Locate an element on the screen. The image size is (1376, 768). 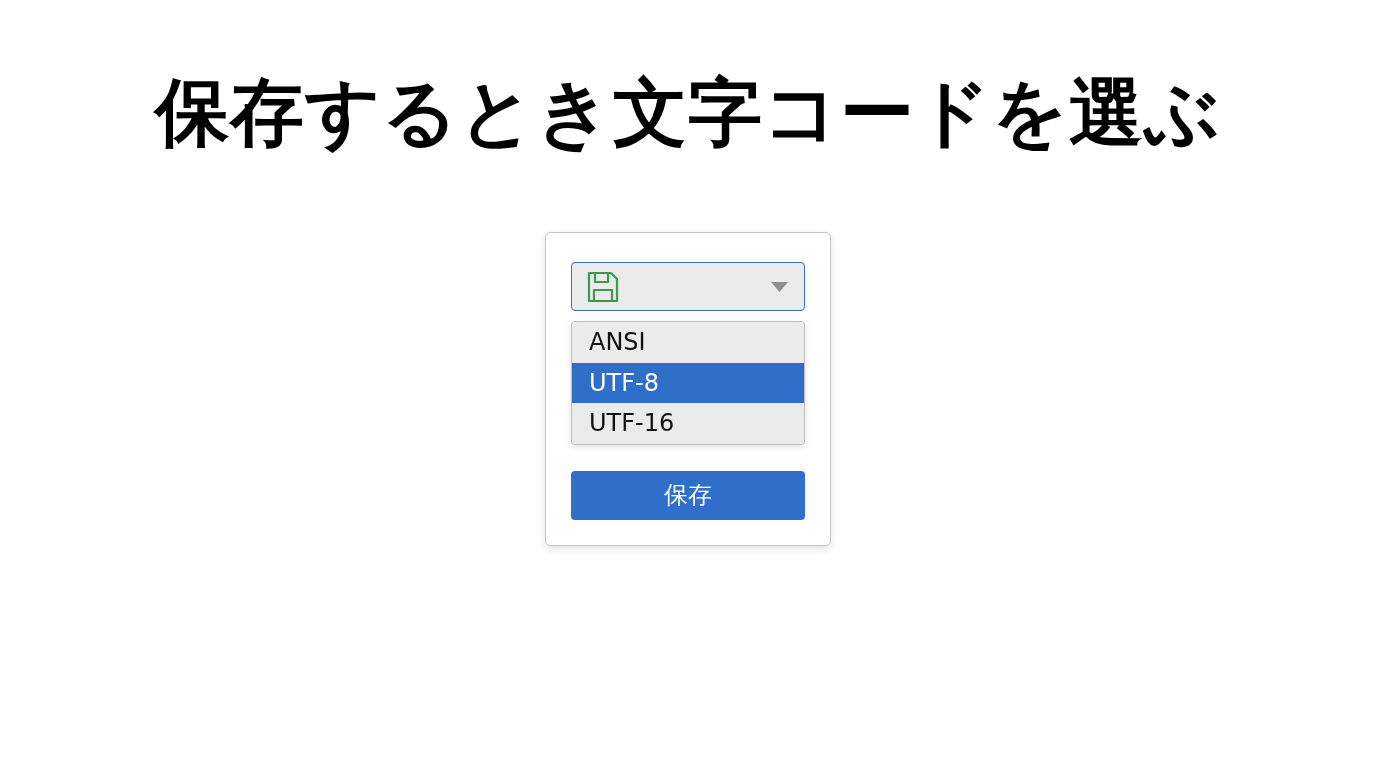
page-title: 保存するとき文字コードを選ぶ is located at coordinates (688, 112).